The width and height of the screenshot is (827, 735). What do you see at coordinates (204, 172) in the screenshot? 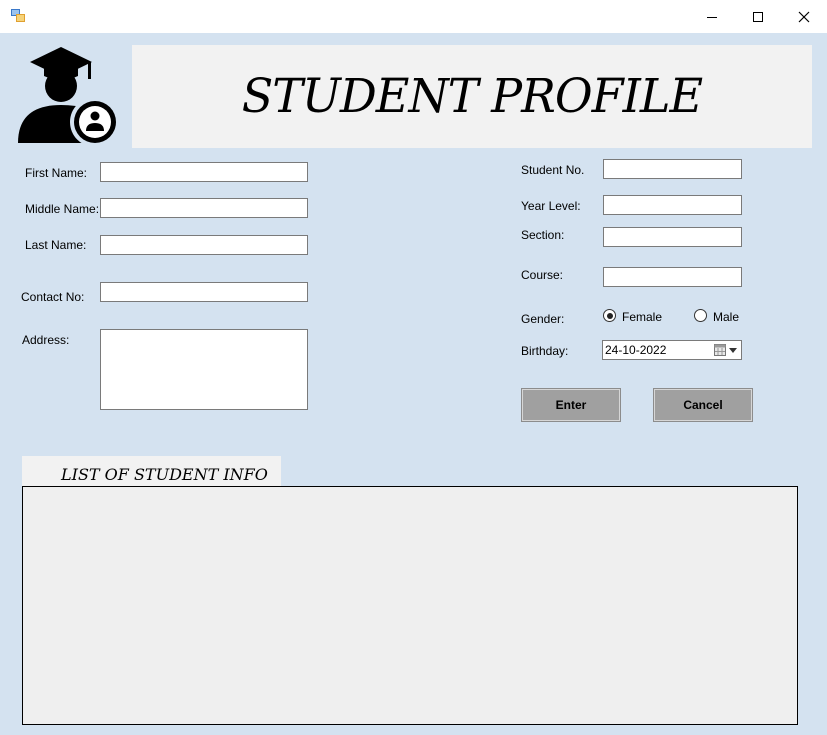
I see `first-name-field` at bounding box center [204, 172].